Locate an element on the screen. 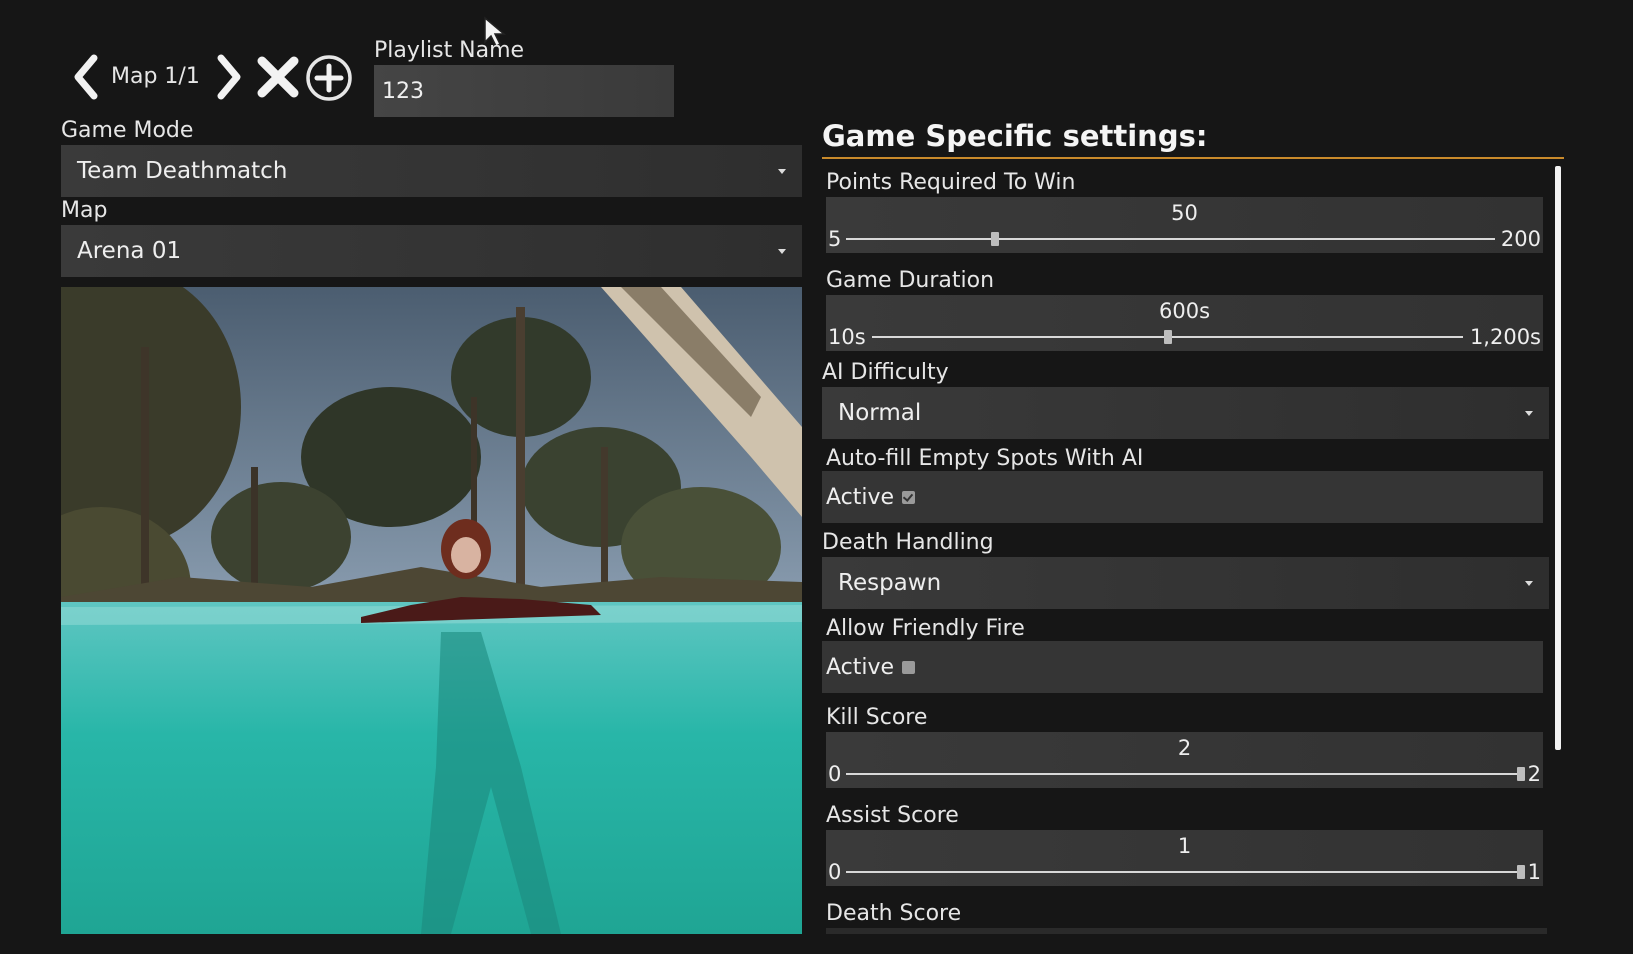 The height and width of the screenshot is (954, 1633). death-handling-dropdown: Respawn is located at coordinates (1185, 583).